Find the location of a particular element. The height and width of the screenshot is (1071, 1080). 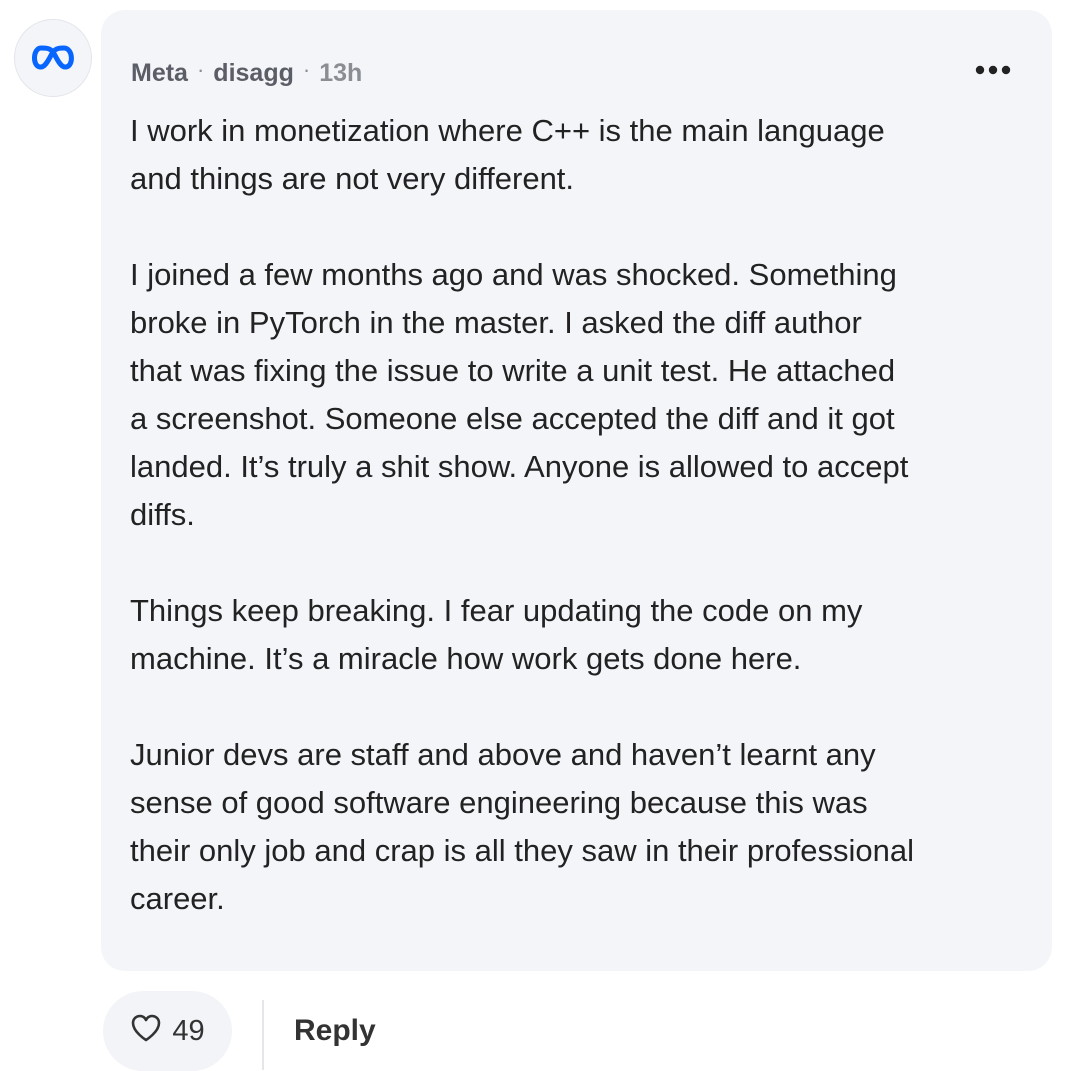

meta-logo-icon is located at coordinates (53, 58).